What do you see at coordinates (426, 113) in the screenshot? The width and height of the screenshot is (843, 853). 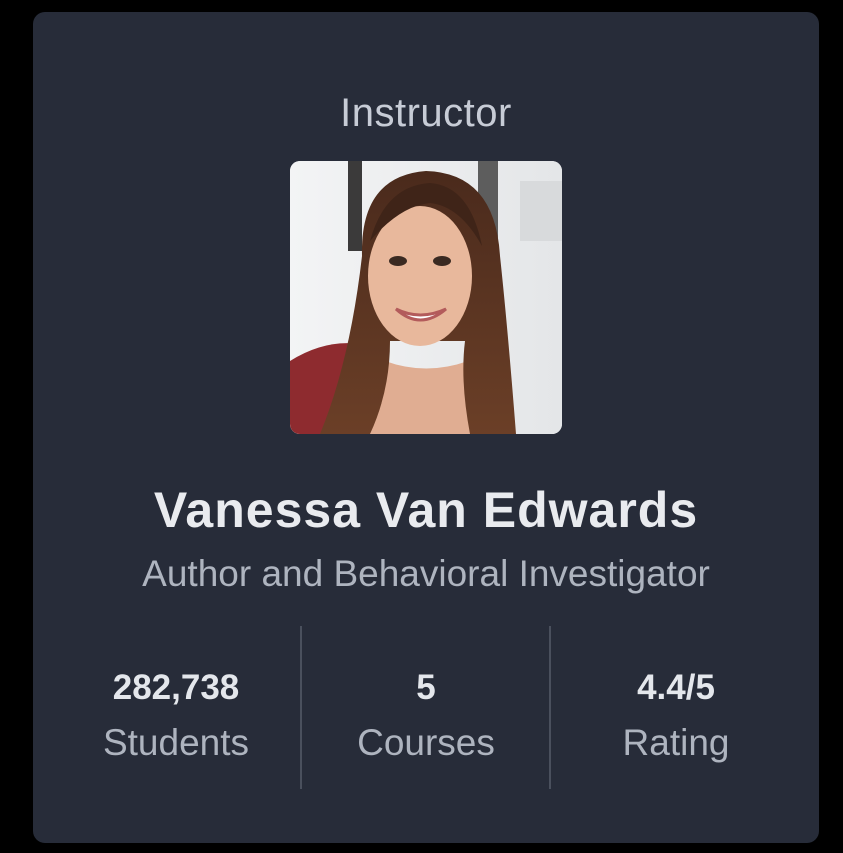 I see `section-title: Instructor` at bounding box center [426, 113].